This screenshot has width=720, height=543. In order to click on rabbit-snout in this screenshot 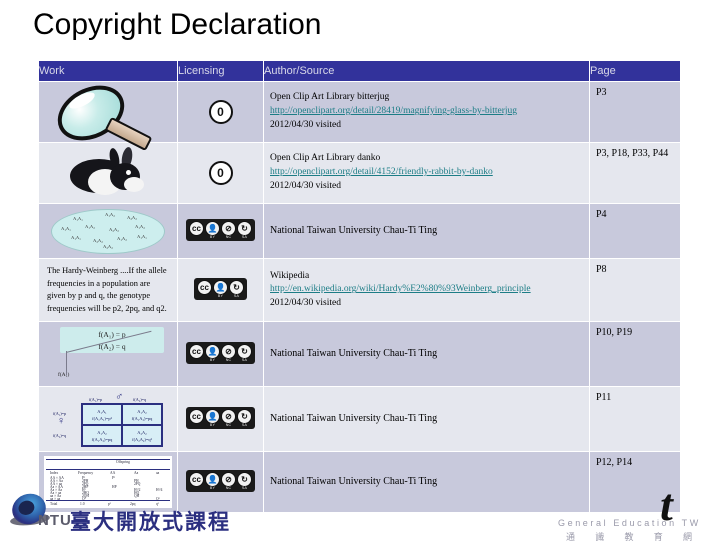, I will do `click(134, 184)`.